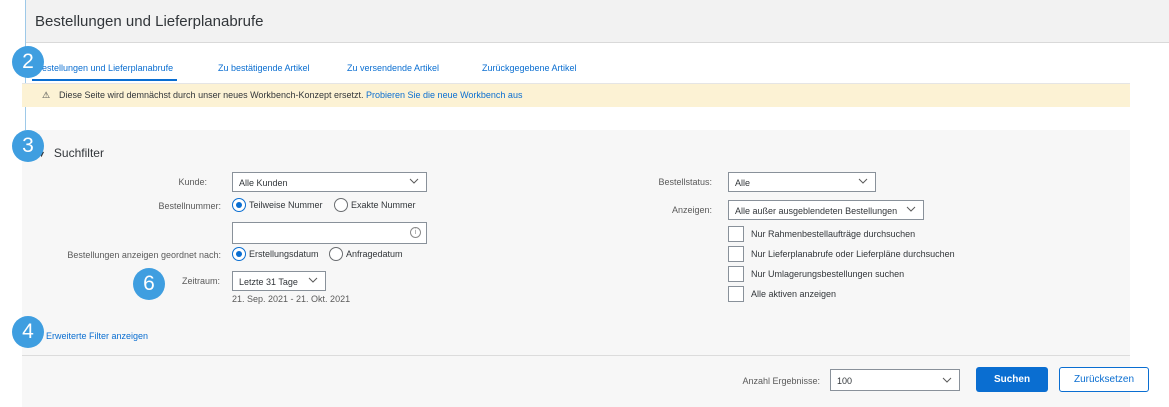 The width and height of the screenshot is (1169, 407). What do you see at coordinates (284, 254) in the screenshot?
I see `radio-creation-label: Erstellungsdatum` at bounding box center [284, 254].